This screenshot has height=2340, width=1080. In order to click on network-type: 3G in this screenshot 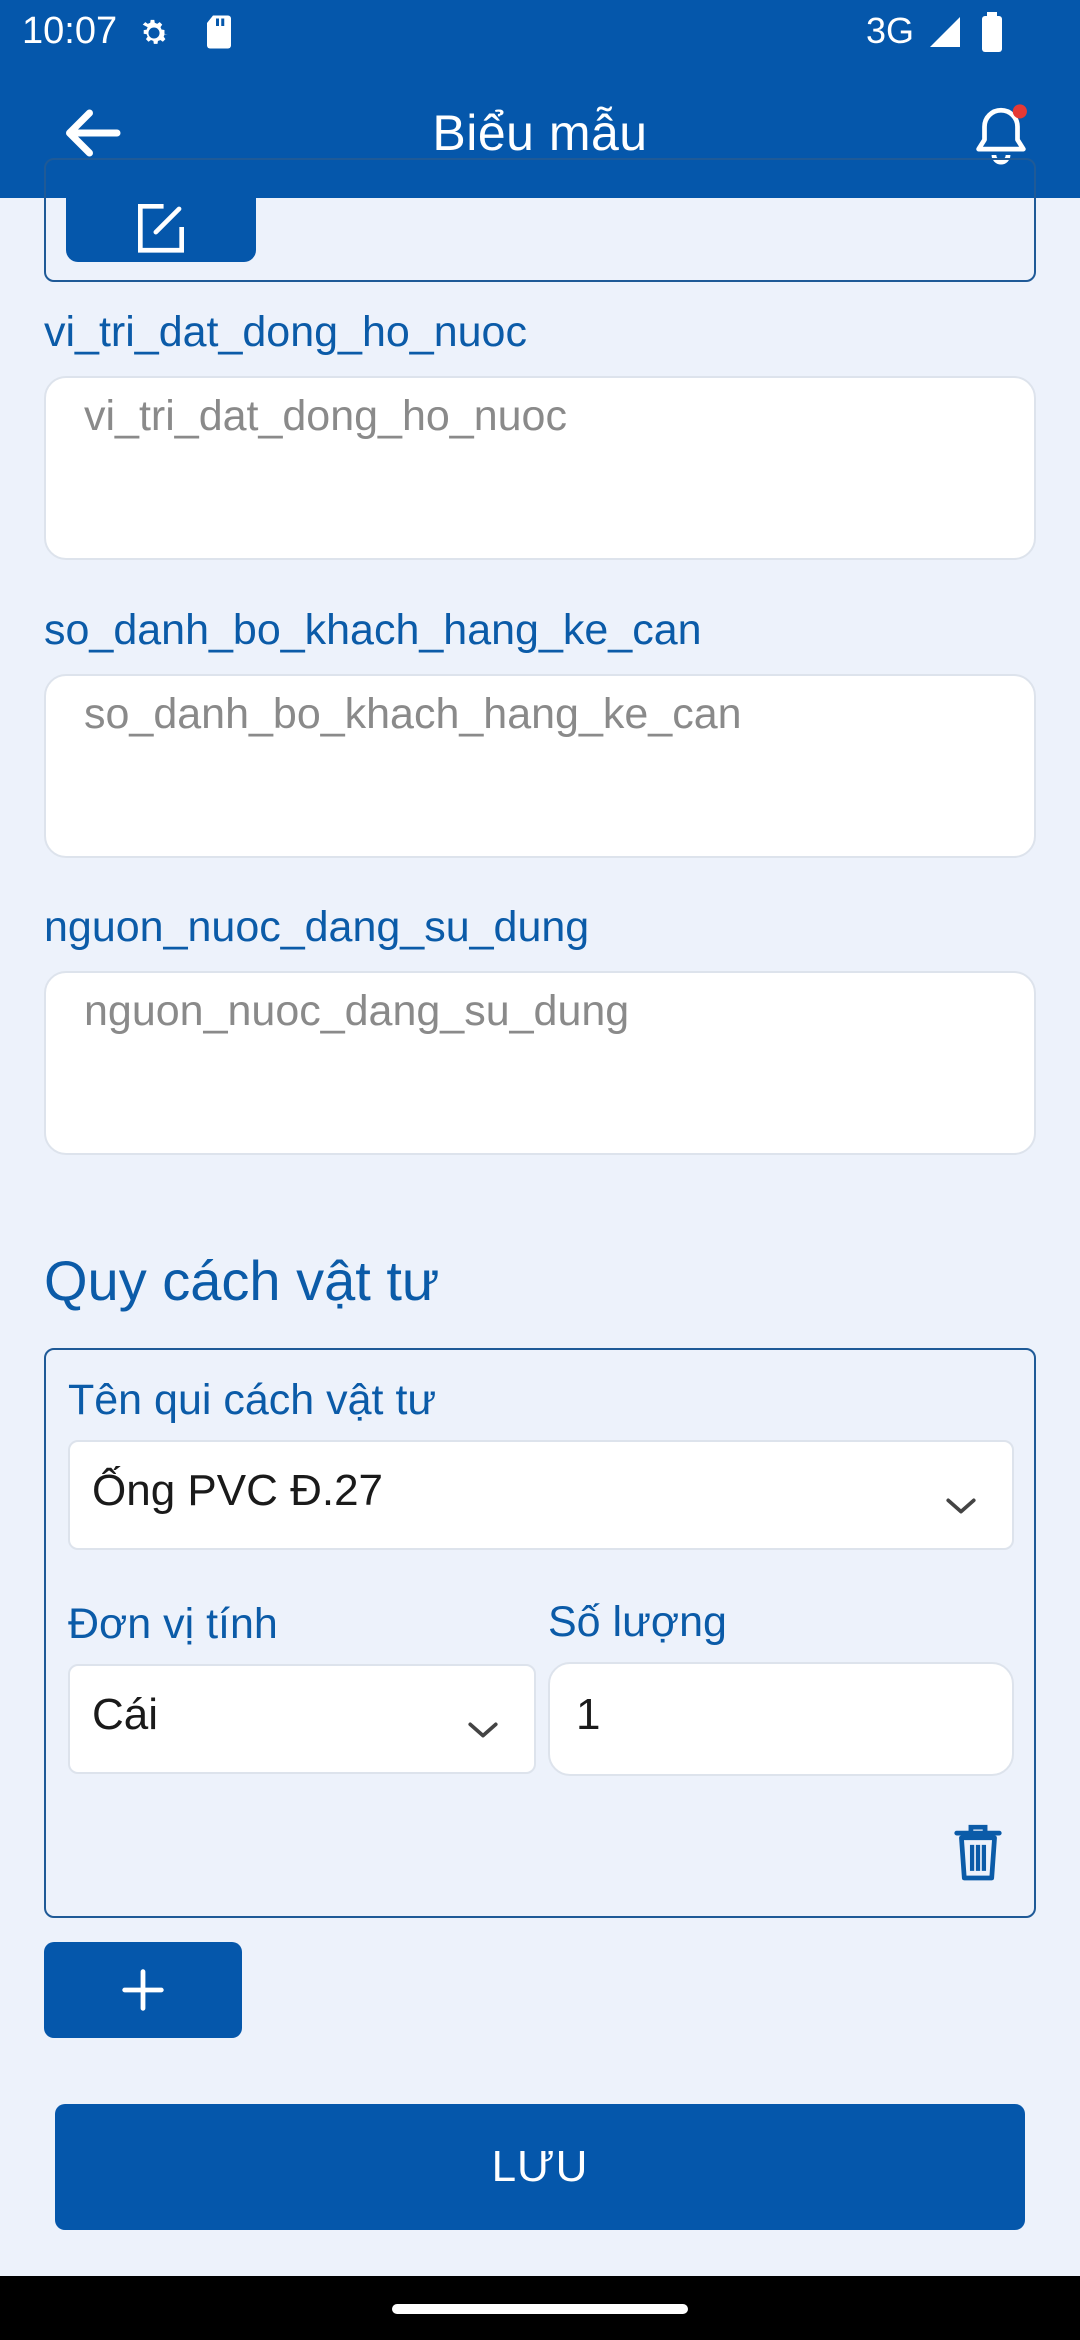, I will do `click(890, 30)`.